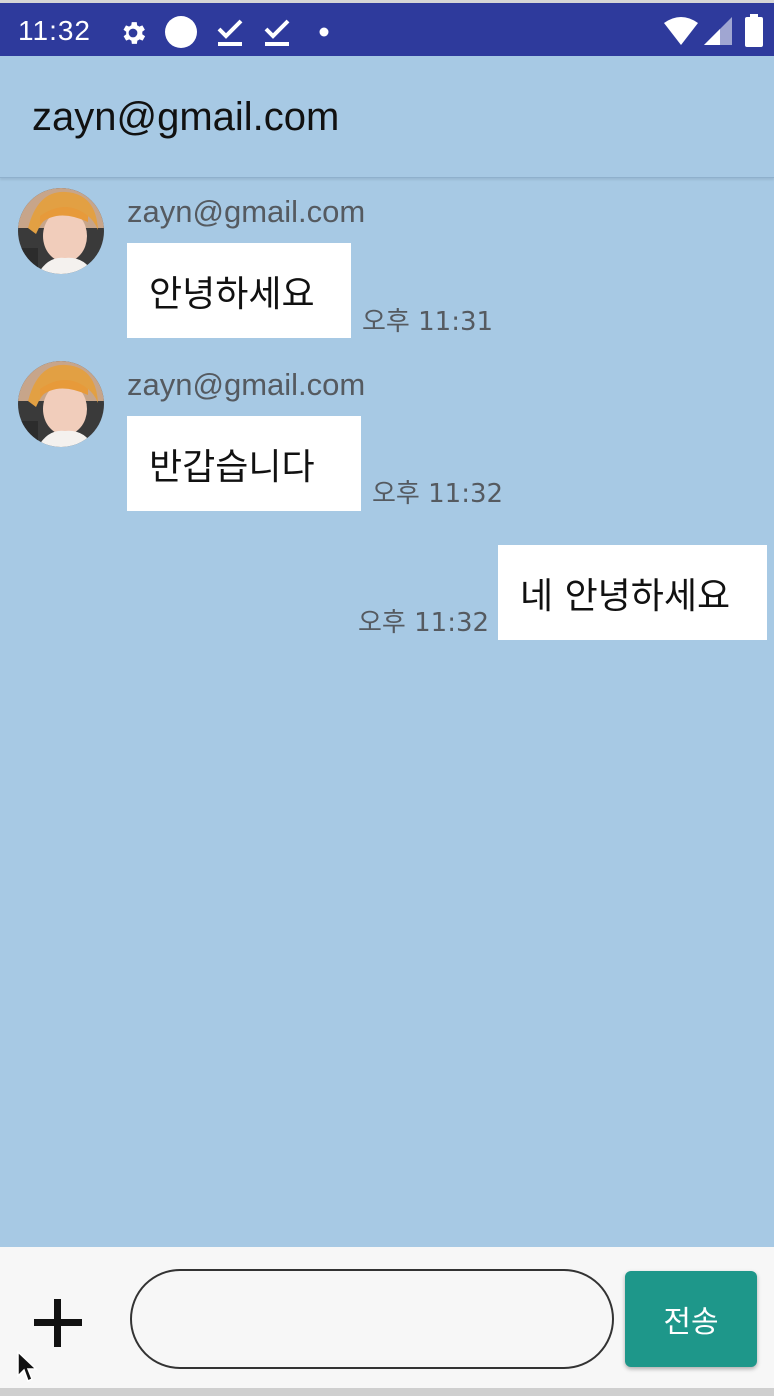 This screenshot has height=1396, width=774. I want to click on message-input, so click(372, 1319).